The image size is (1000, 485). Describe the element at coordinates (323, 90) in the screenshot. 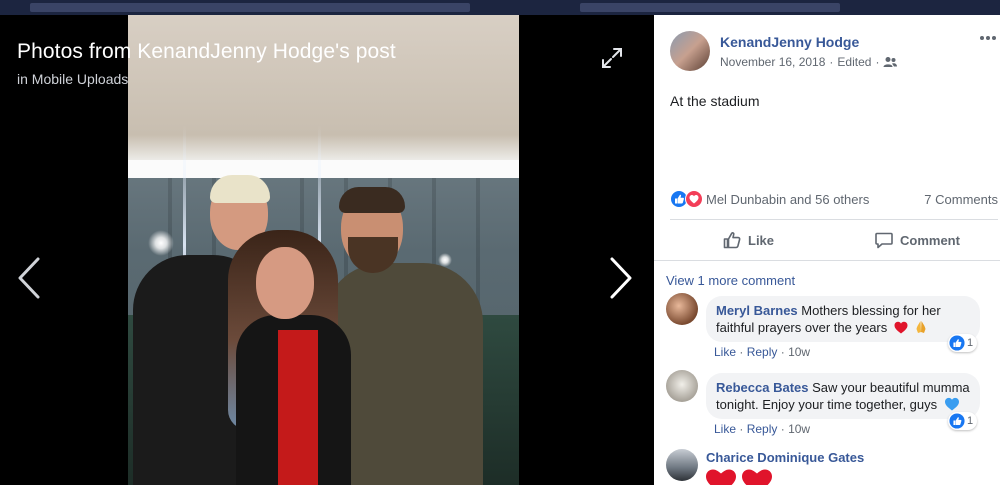

I see `photo-ceiling` at that location.